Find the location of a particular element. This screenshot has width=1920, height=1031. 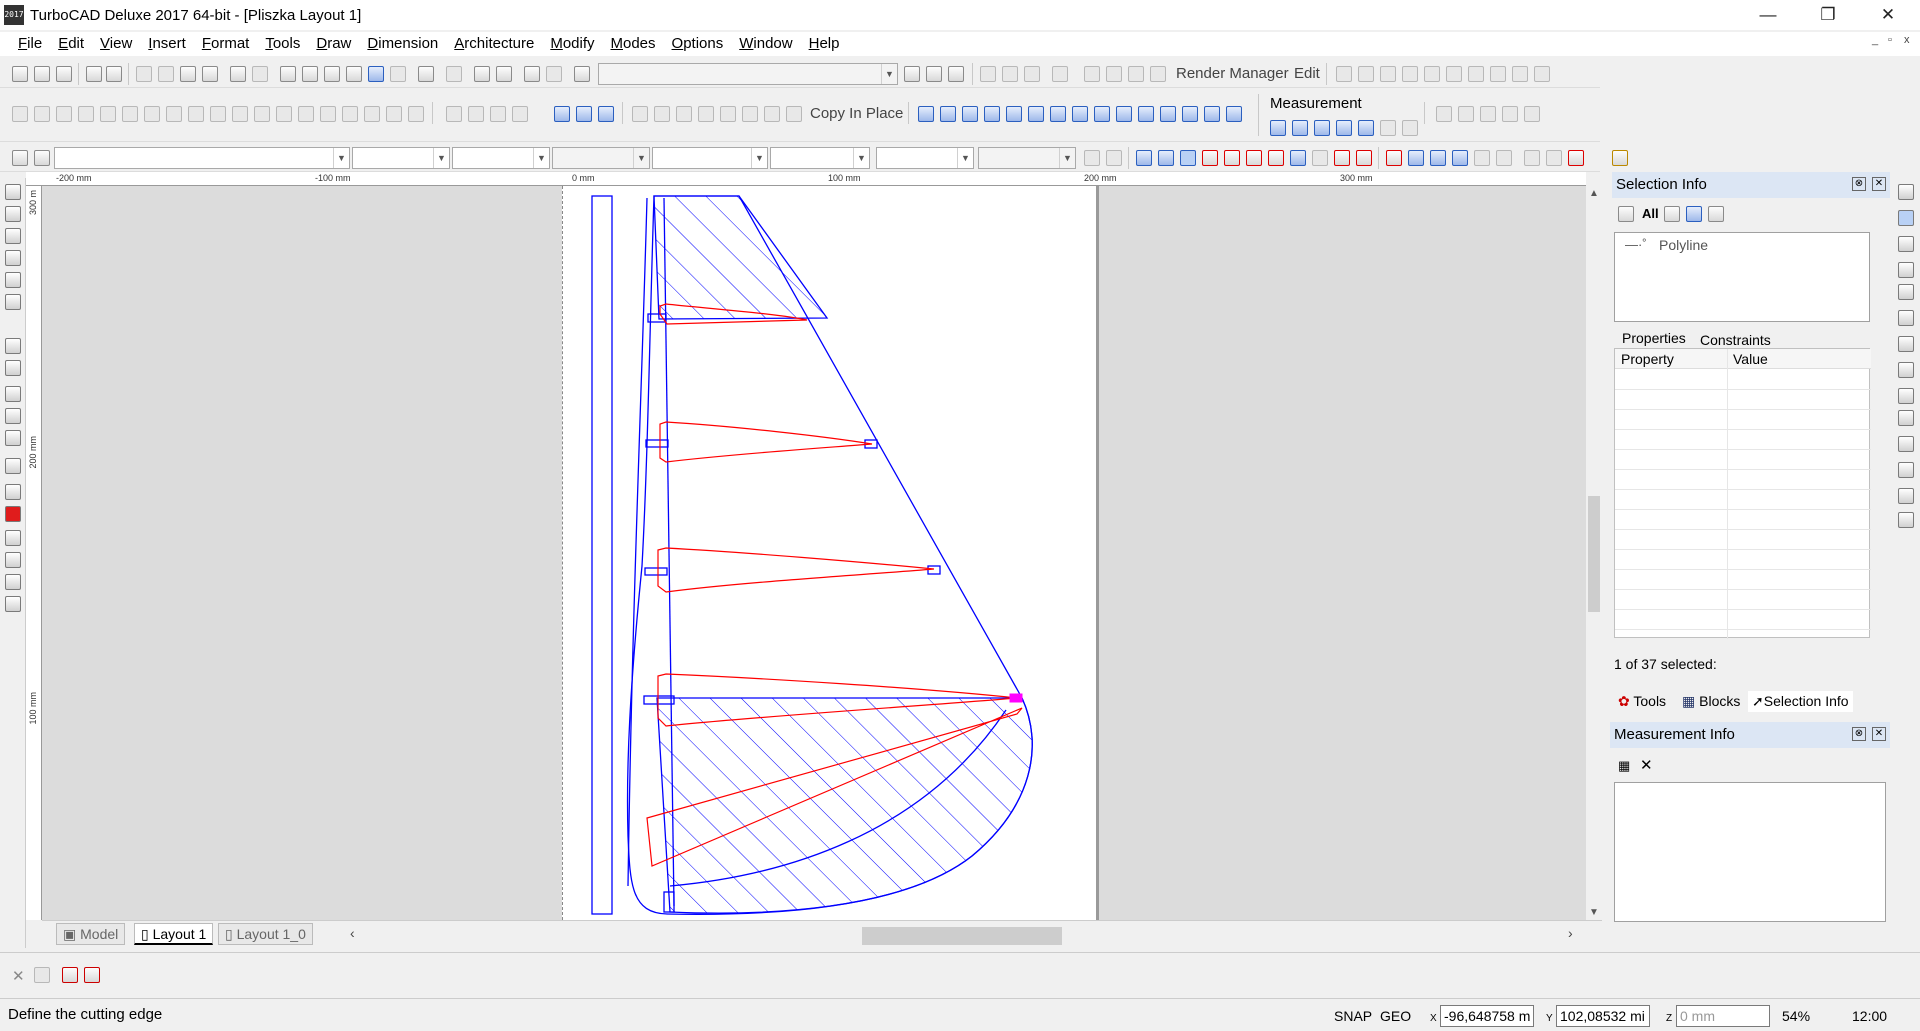

view-front-icon is located at coordinates (1344, 74).